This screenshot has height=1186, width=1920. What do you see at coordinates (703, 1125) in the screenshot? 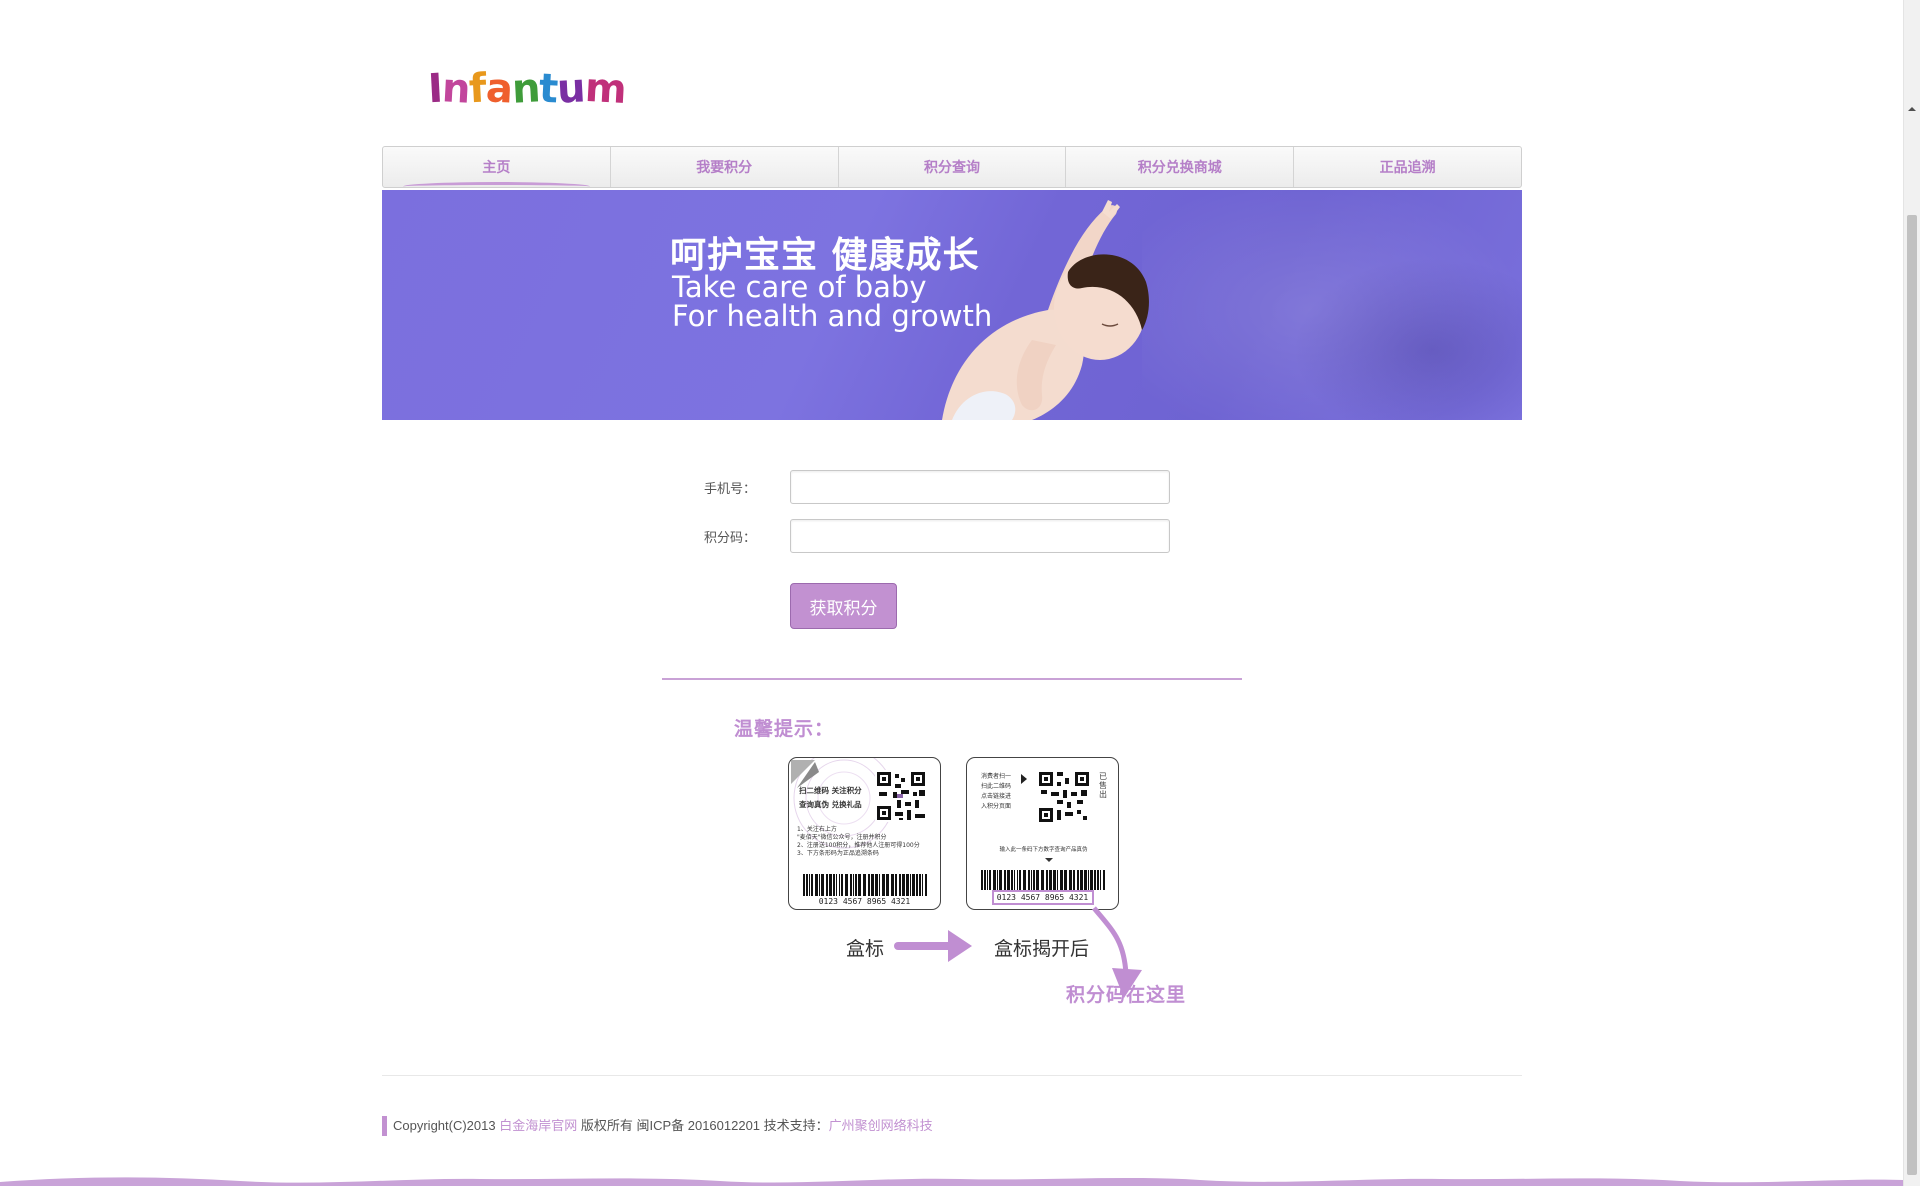
I see `footer-middle: 版权所有 闽ICP备 2016012201 技术支持：` at bounding box center [703, 1125].